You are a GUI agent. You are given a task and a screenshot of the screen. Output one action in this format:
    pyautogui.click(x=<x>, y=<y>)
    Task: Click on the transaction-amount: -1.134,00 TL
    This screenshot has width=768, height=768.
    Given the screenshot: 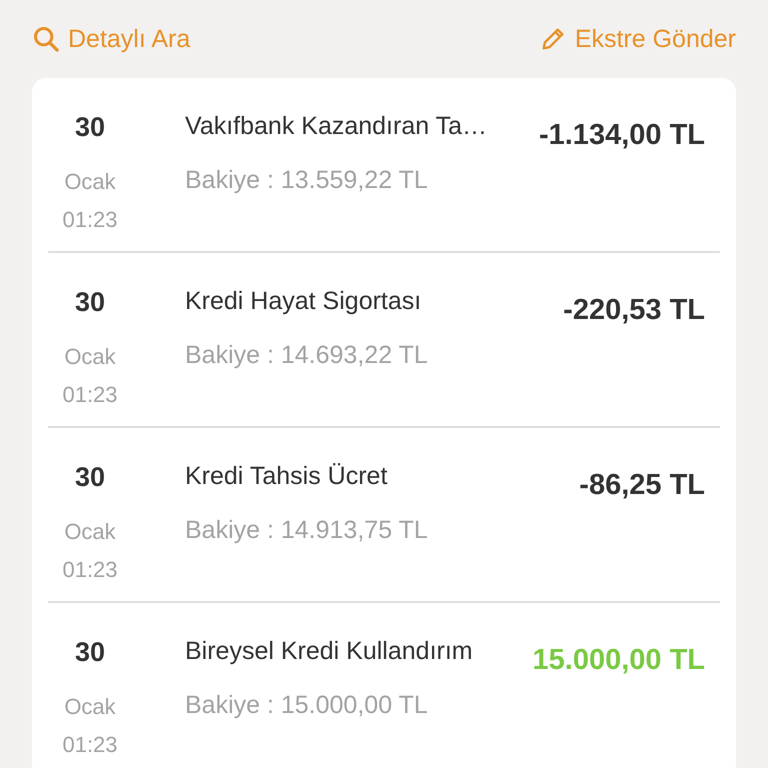 What is the action you would take?
    pyautogui.click(x=621, y=135)
    